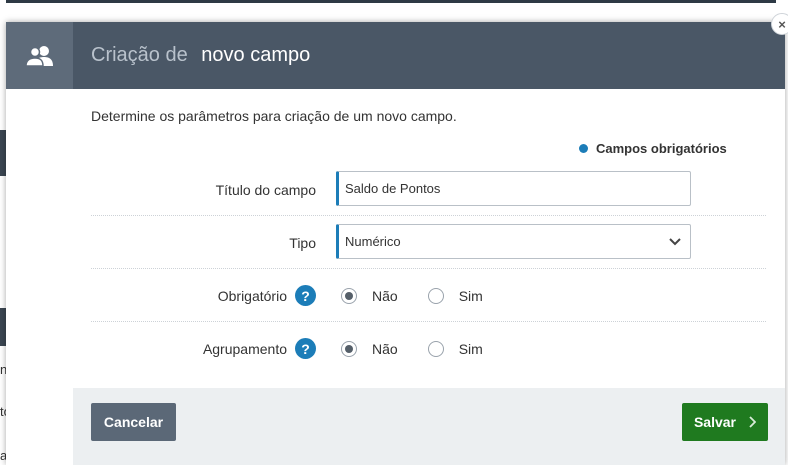 This screenshot has width=788, height=465. Describe the element at coordinates (200, 55) in the screenshot. I see `modal-title: Criação de novo campo` at that location.